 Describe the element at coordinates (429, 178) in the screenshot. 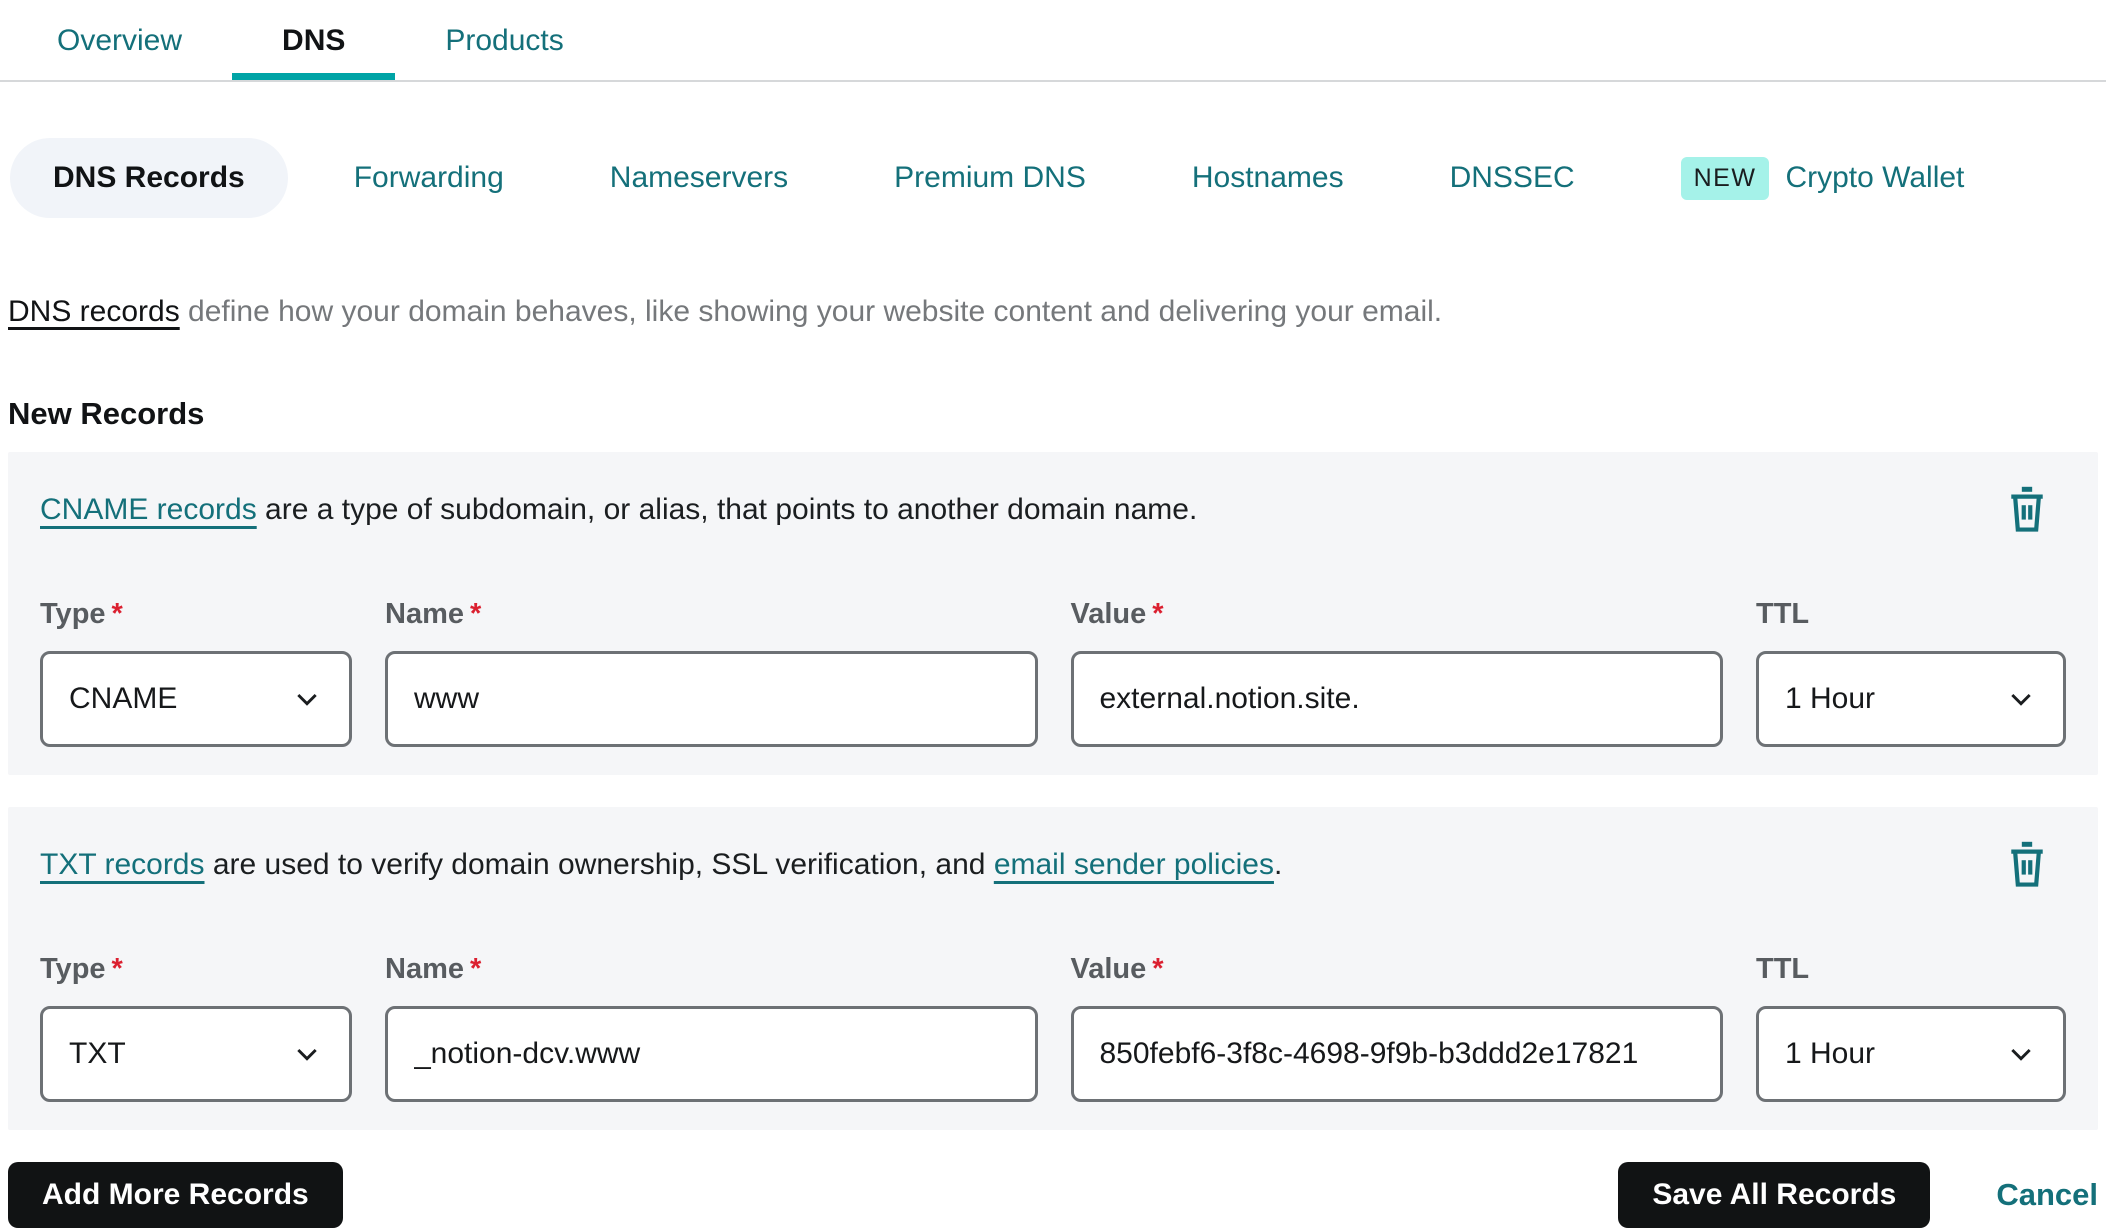

I see `subtab-forwarding: Forwarding` at that location.